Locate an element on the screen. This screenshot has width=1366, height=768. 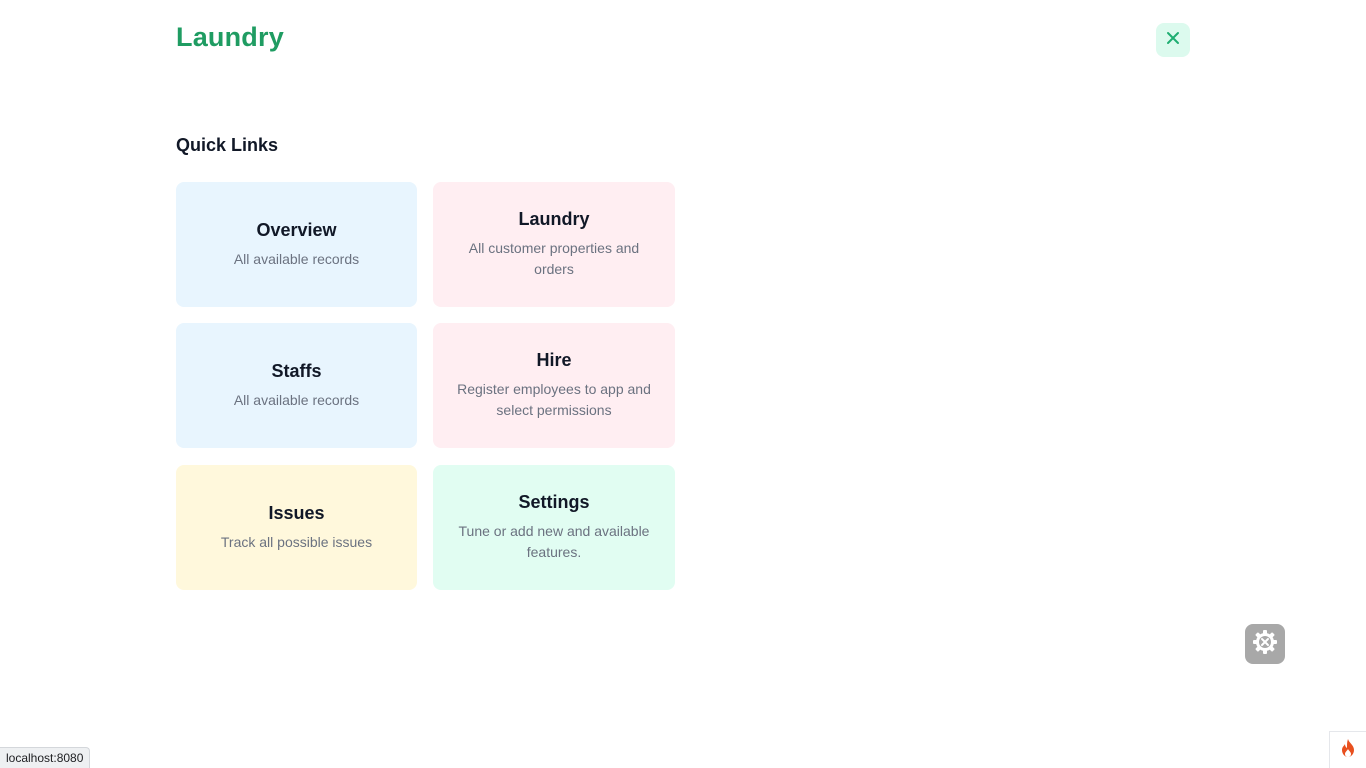
card-description: Track all possible issues is located at coordinates (296, 541).